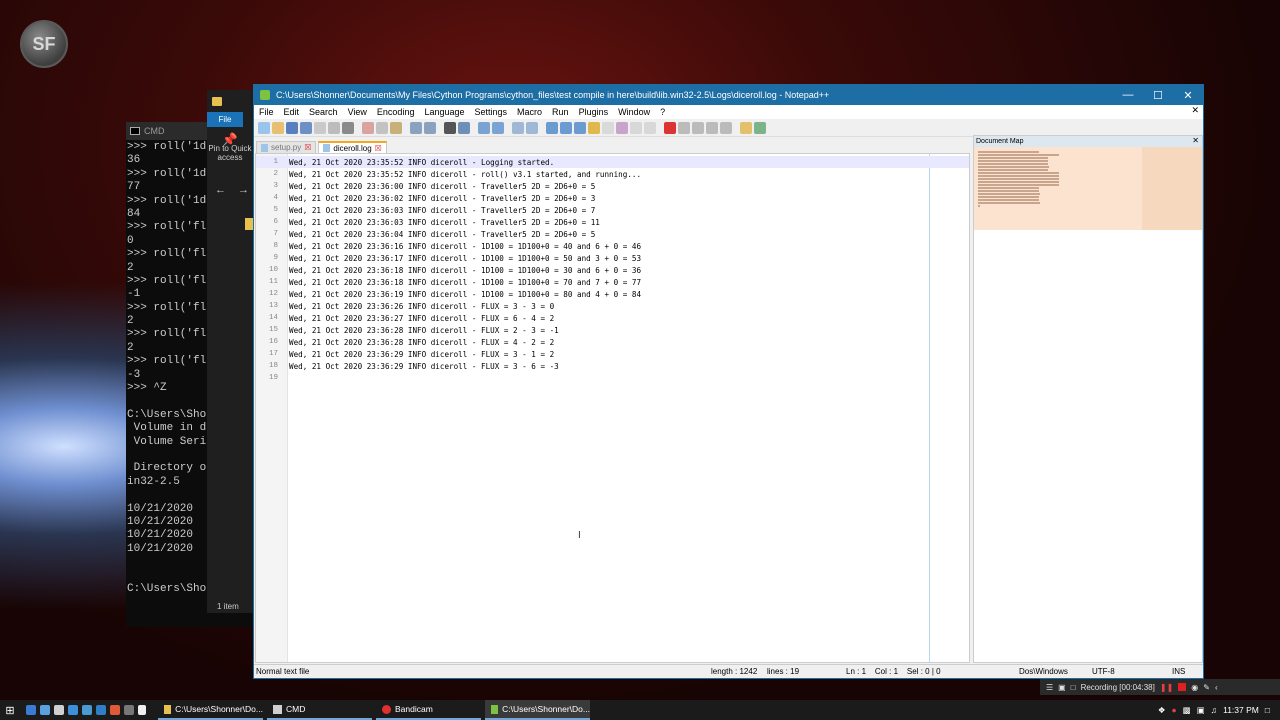 This screenshot has height=720, width=1280. What do you see at coordinates (650, 127) in the screenshot?
I see `monitor-icon` at bounding box center [650, 127].